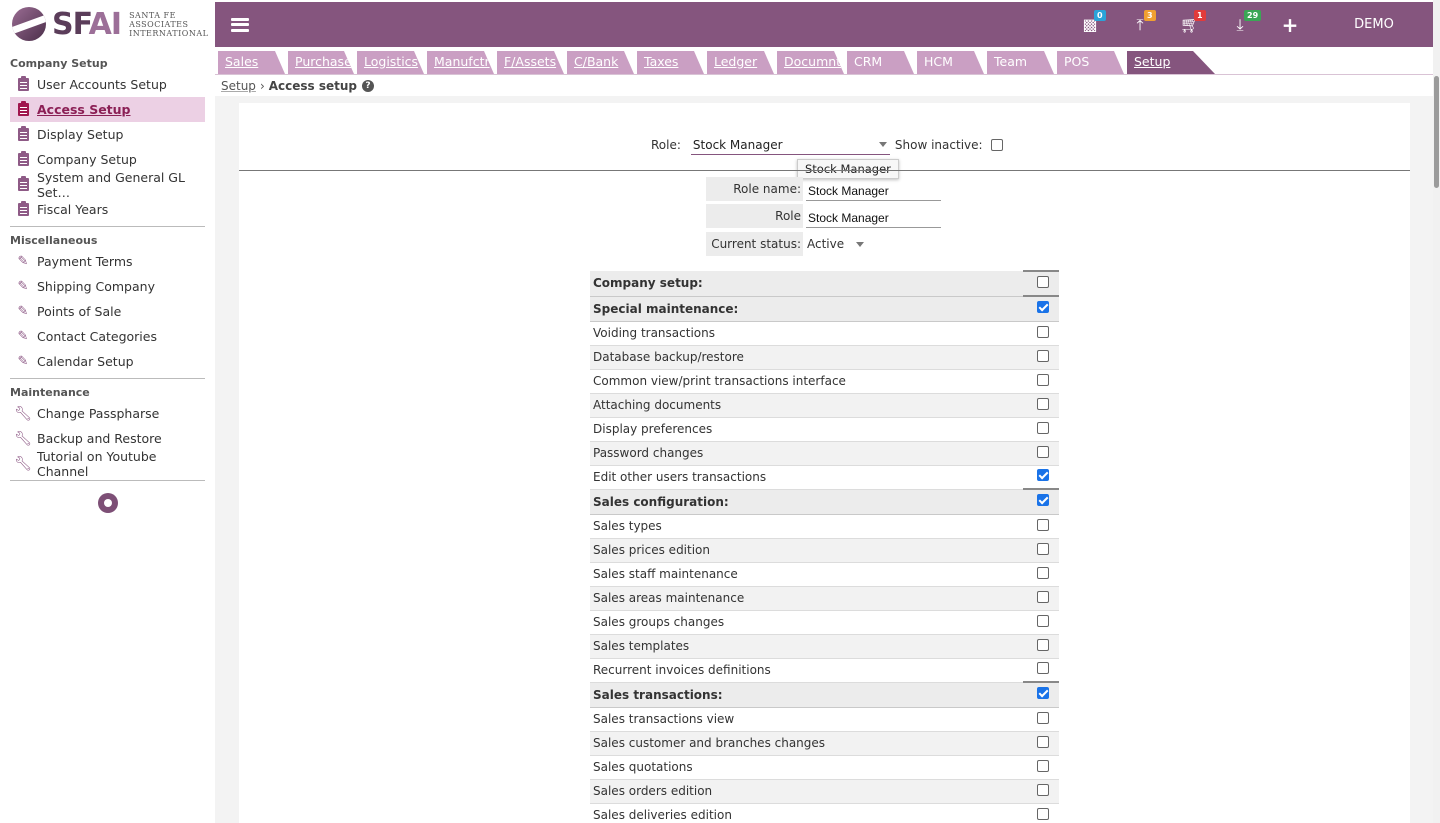 The height and width of the screenshot is (823, 1440). What do you see at coordinates (824, 170) in the screenshot?
I see `form-divider` at bounding box center [824, 170].